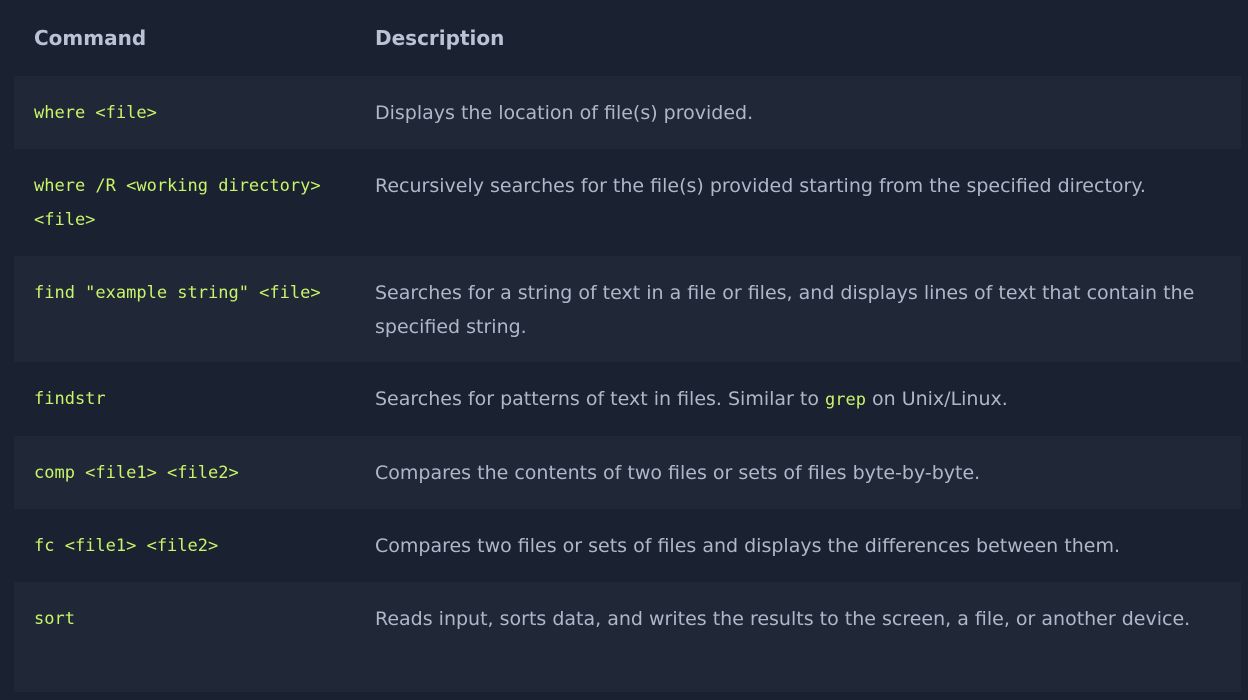 The width and height of the screenshot is (1248, 700). I want to click on command-cell: where /R <working directory> <file>, so click(194, 203).